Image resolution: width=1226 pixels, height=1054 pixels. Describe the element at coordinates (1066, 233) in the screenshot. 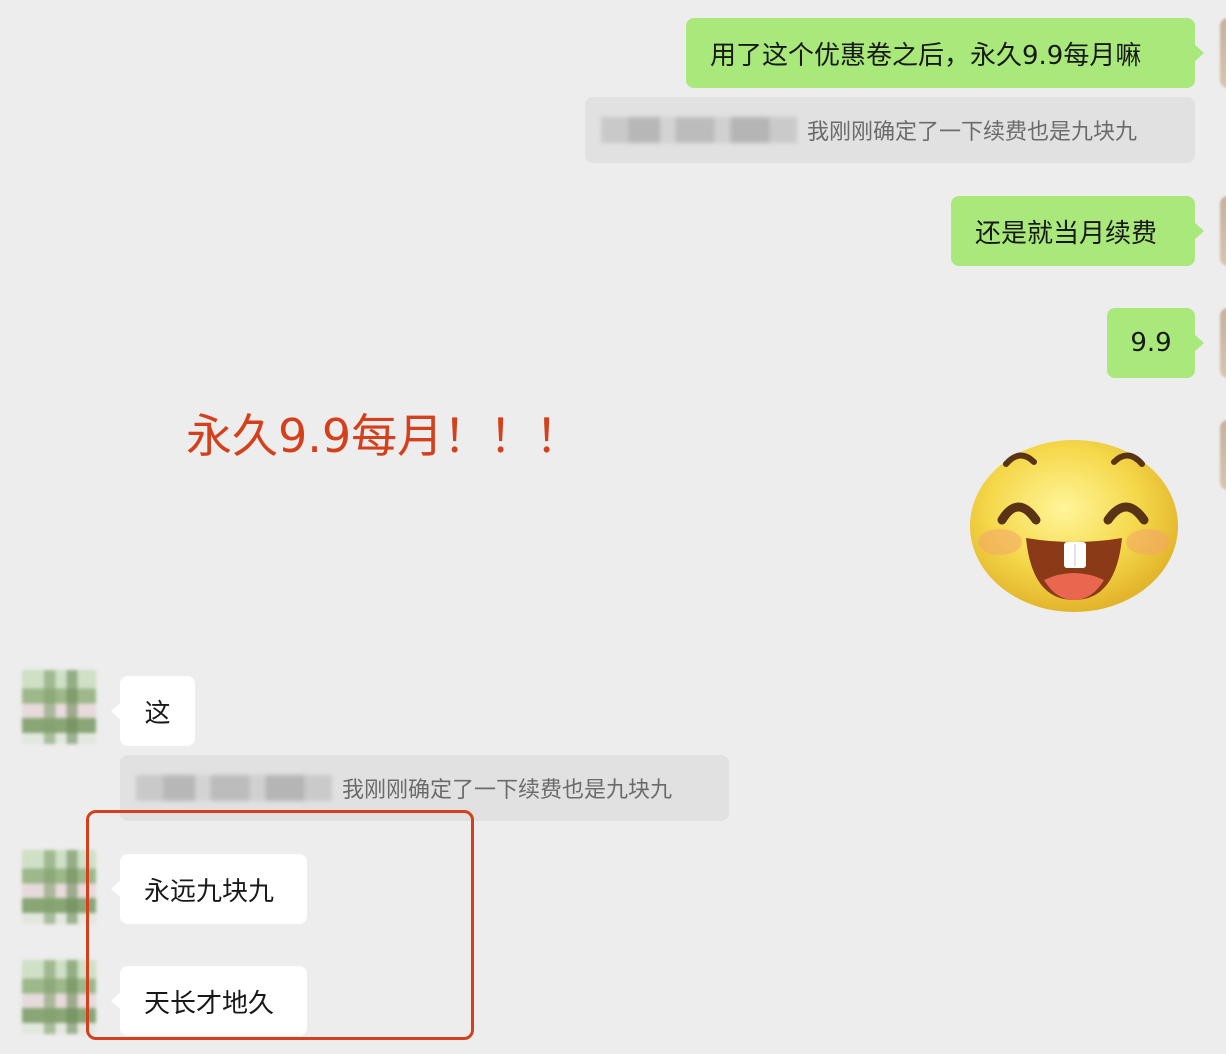

I see `message-text: 还是就当月续费` at that location.